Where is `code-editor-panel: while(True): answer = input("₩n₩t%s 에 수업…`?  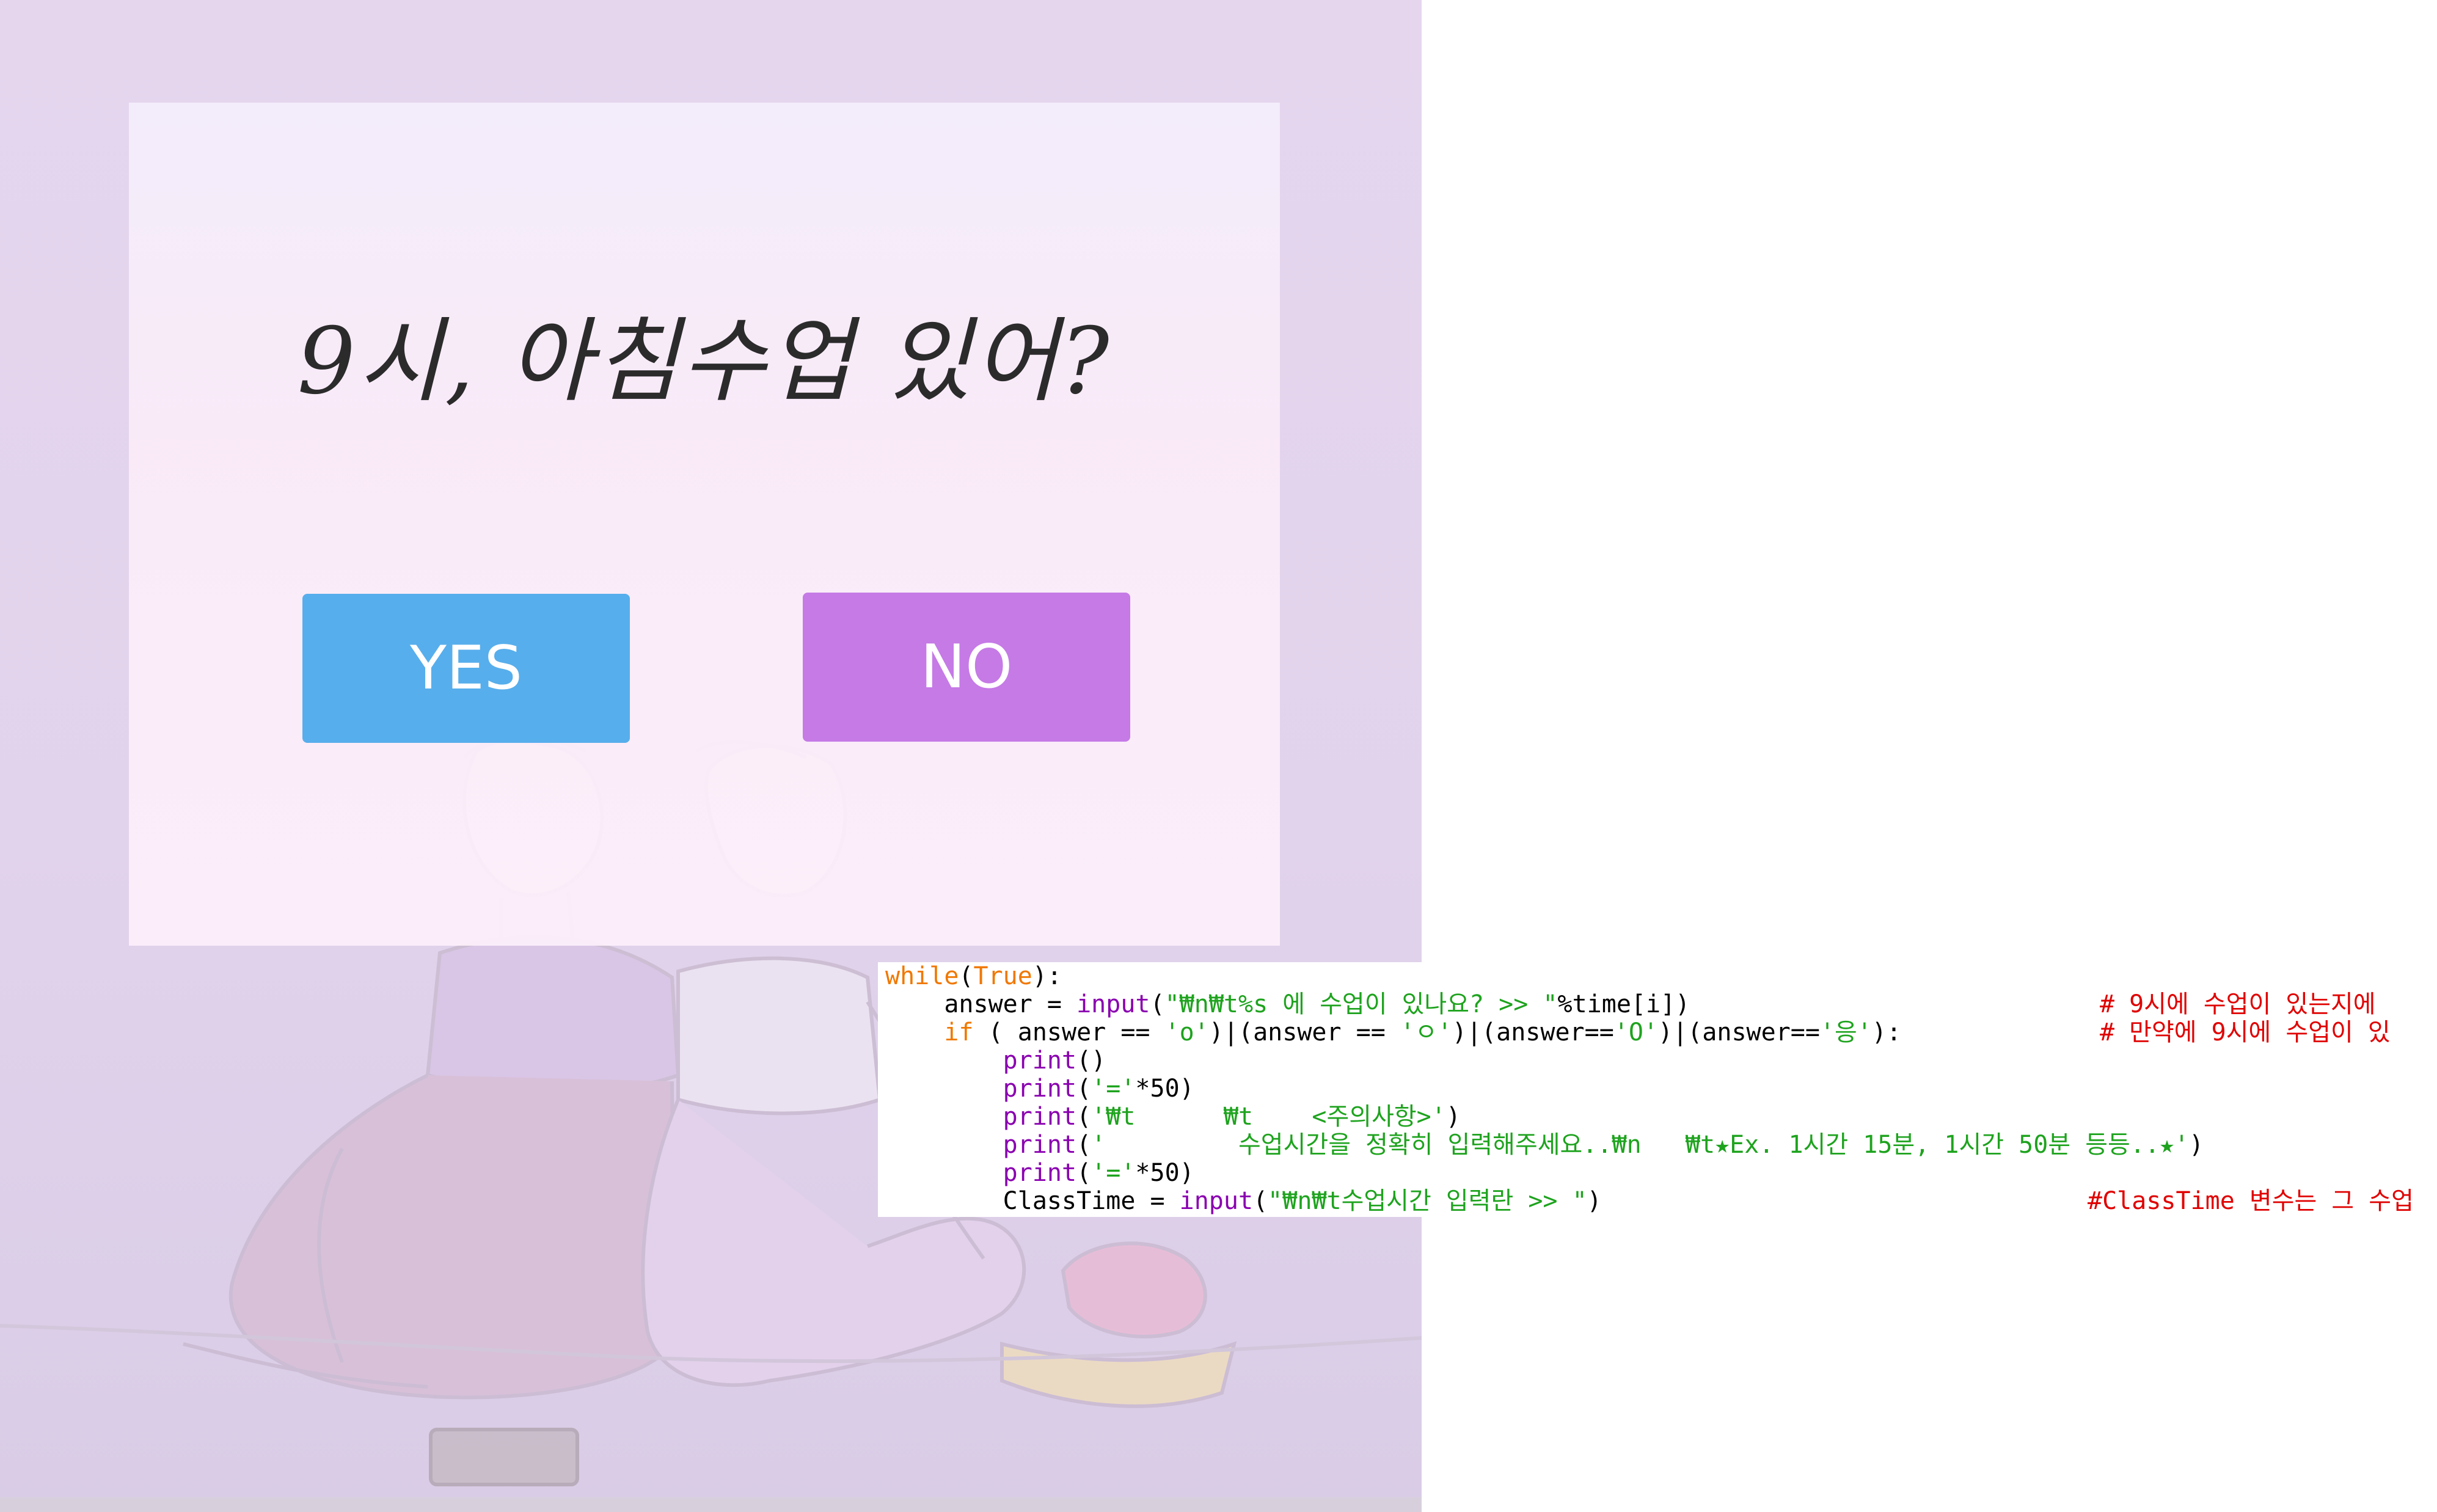 code-editor-panel: while(True): answer = input("₩n₩t%s 에 수업… is located at coordinates (1657, 1089).